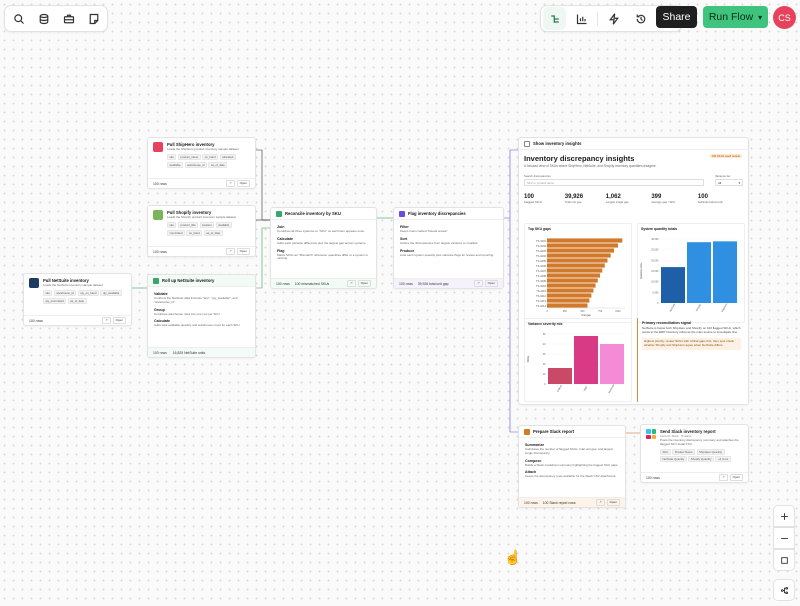  What do you see at coordinates (188, 280) in the screenshot?
I see `node-title: Roll up NetSuite inventory` at bounding box center [188, 280].